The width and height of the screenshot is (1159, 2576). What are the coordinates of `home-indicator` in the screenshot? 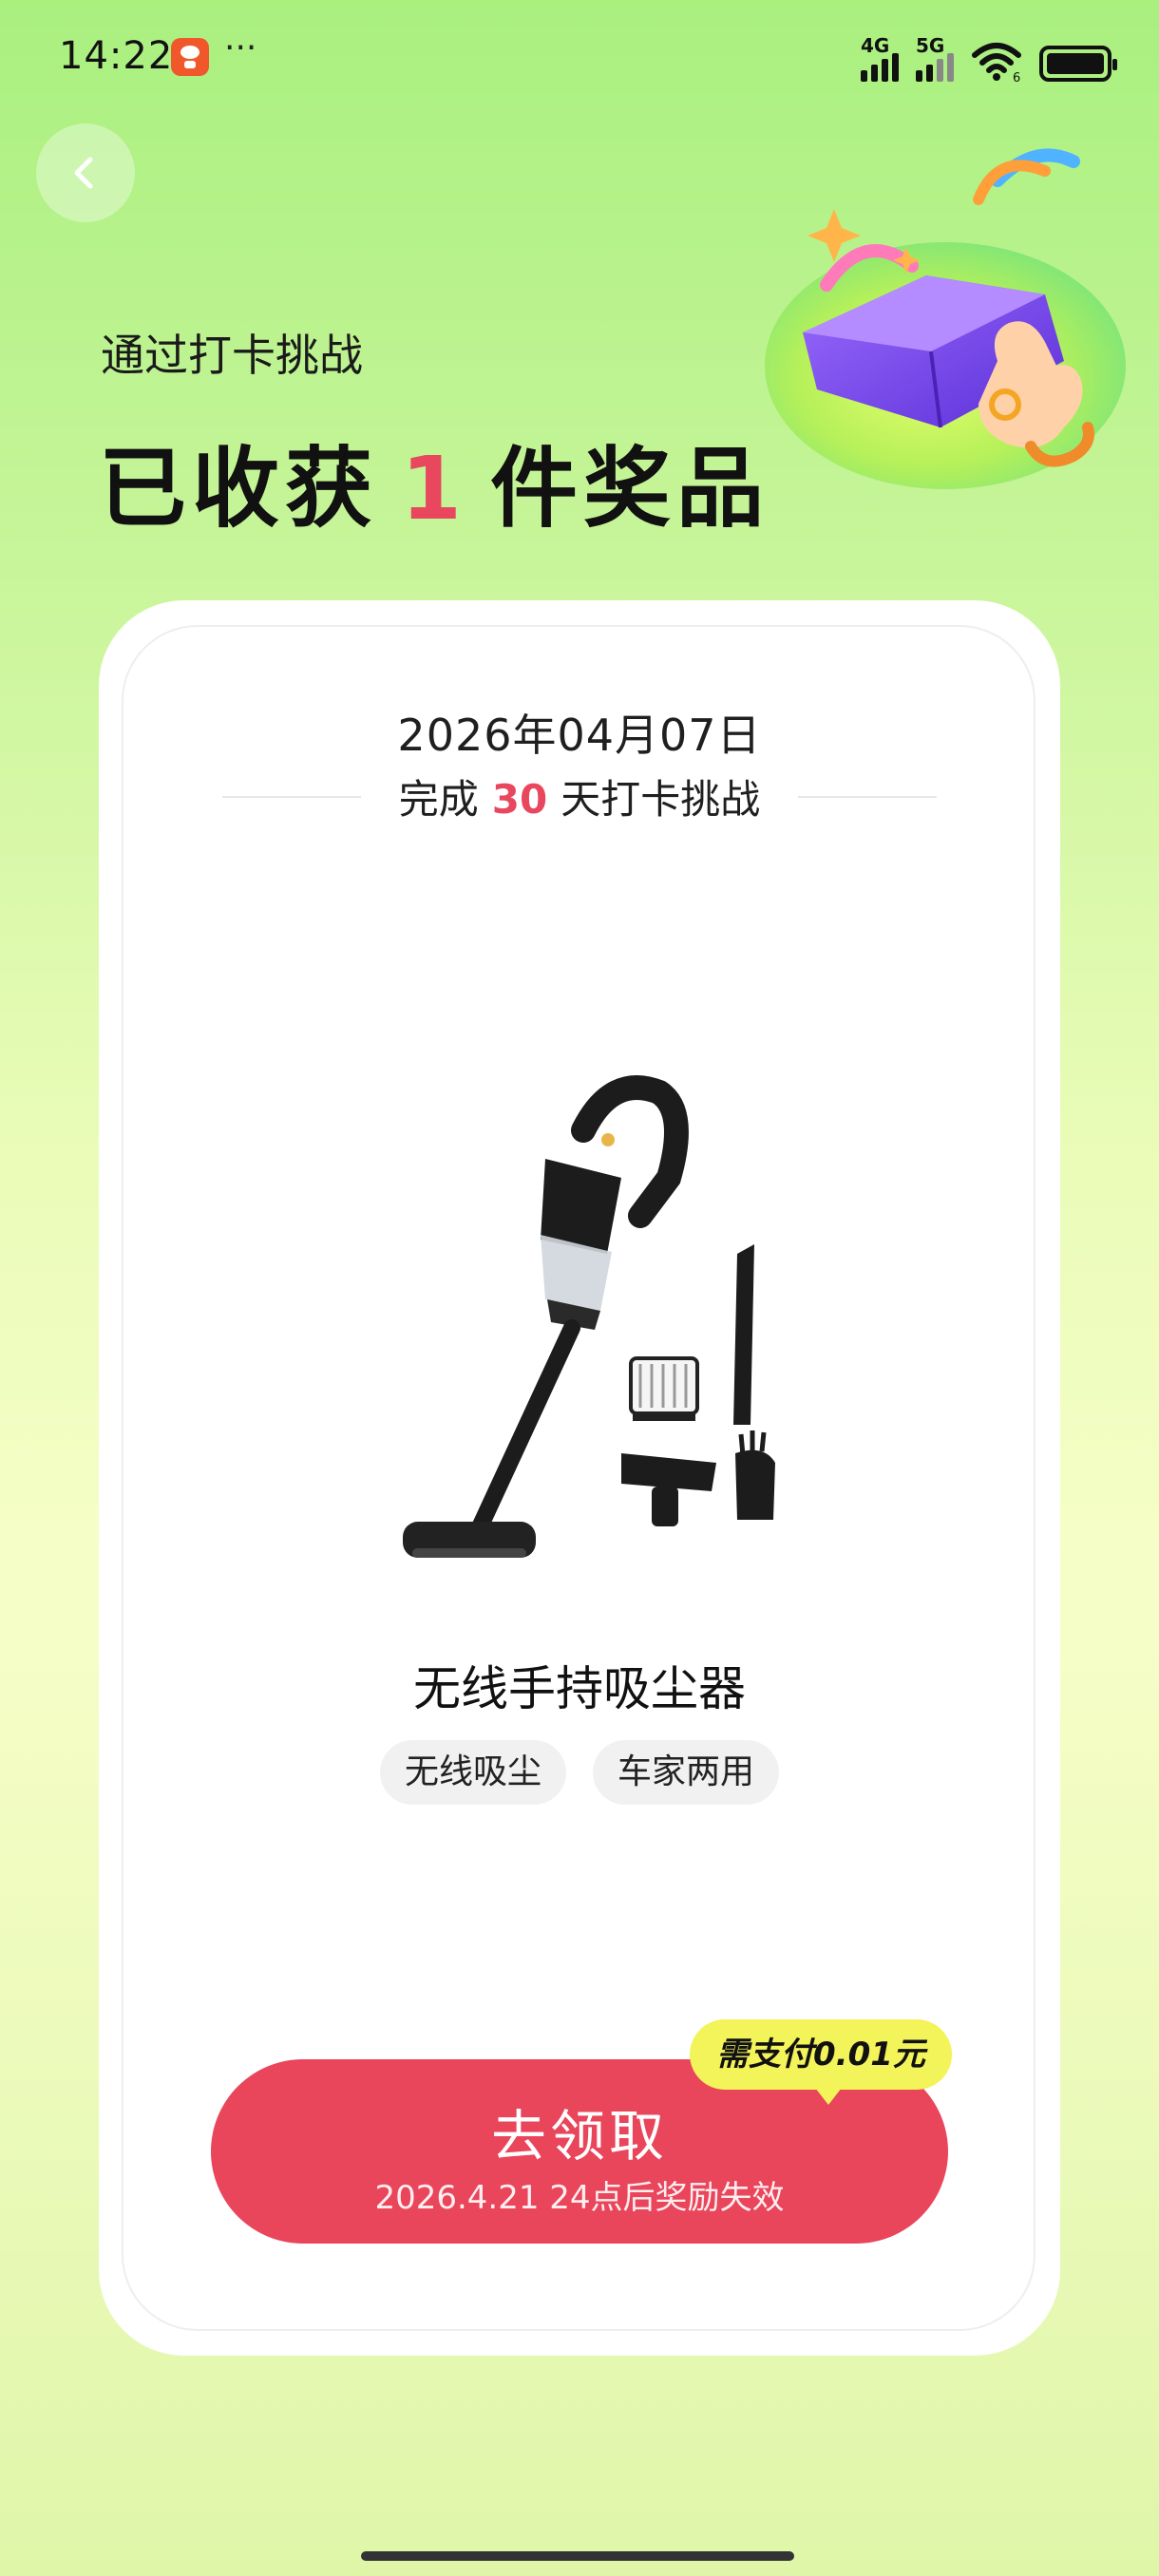 It's located at (577, 2556).